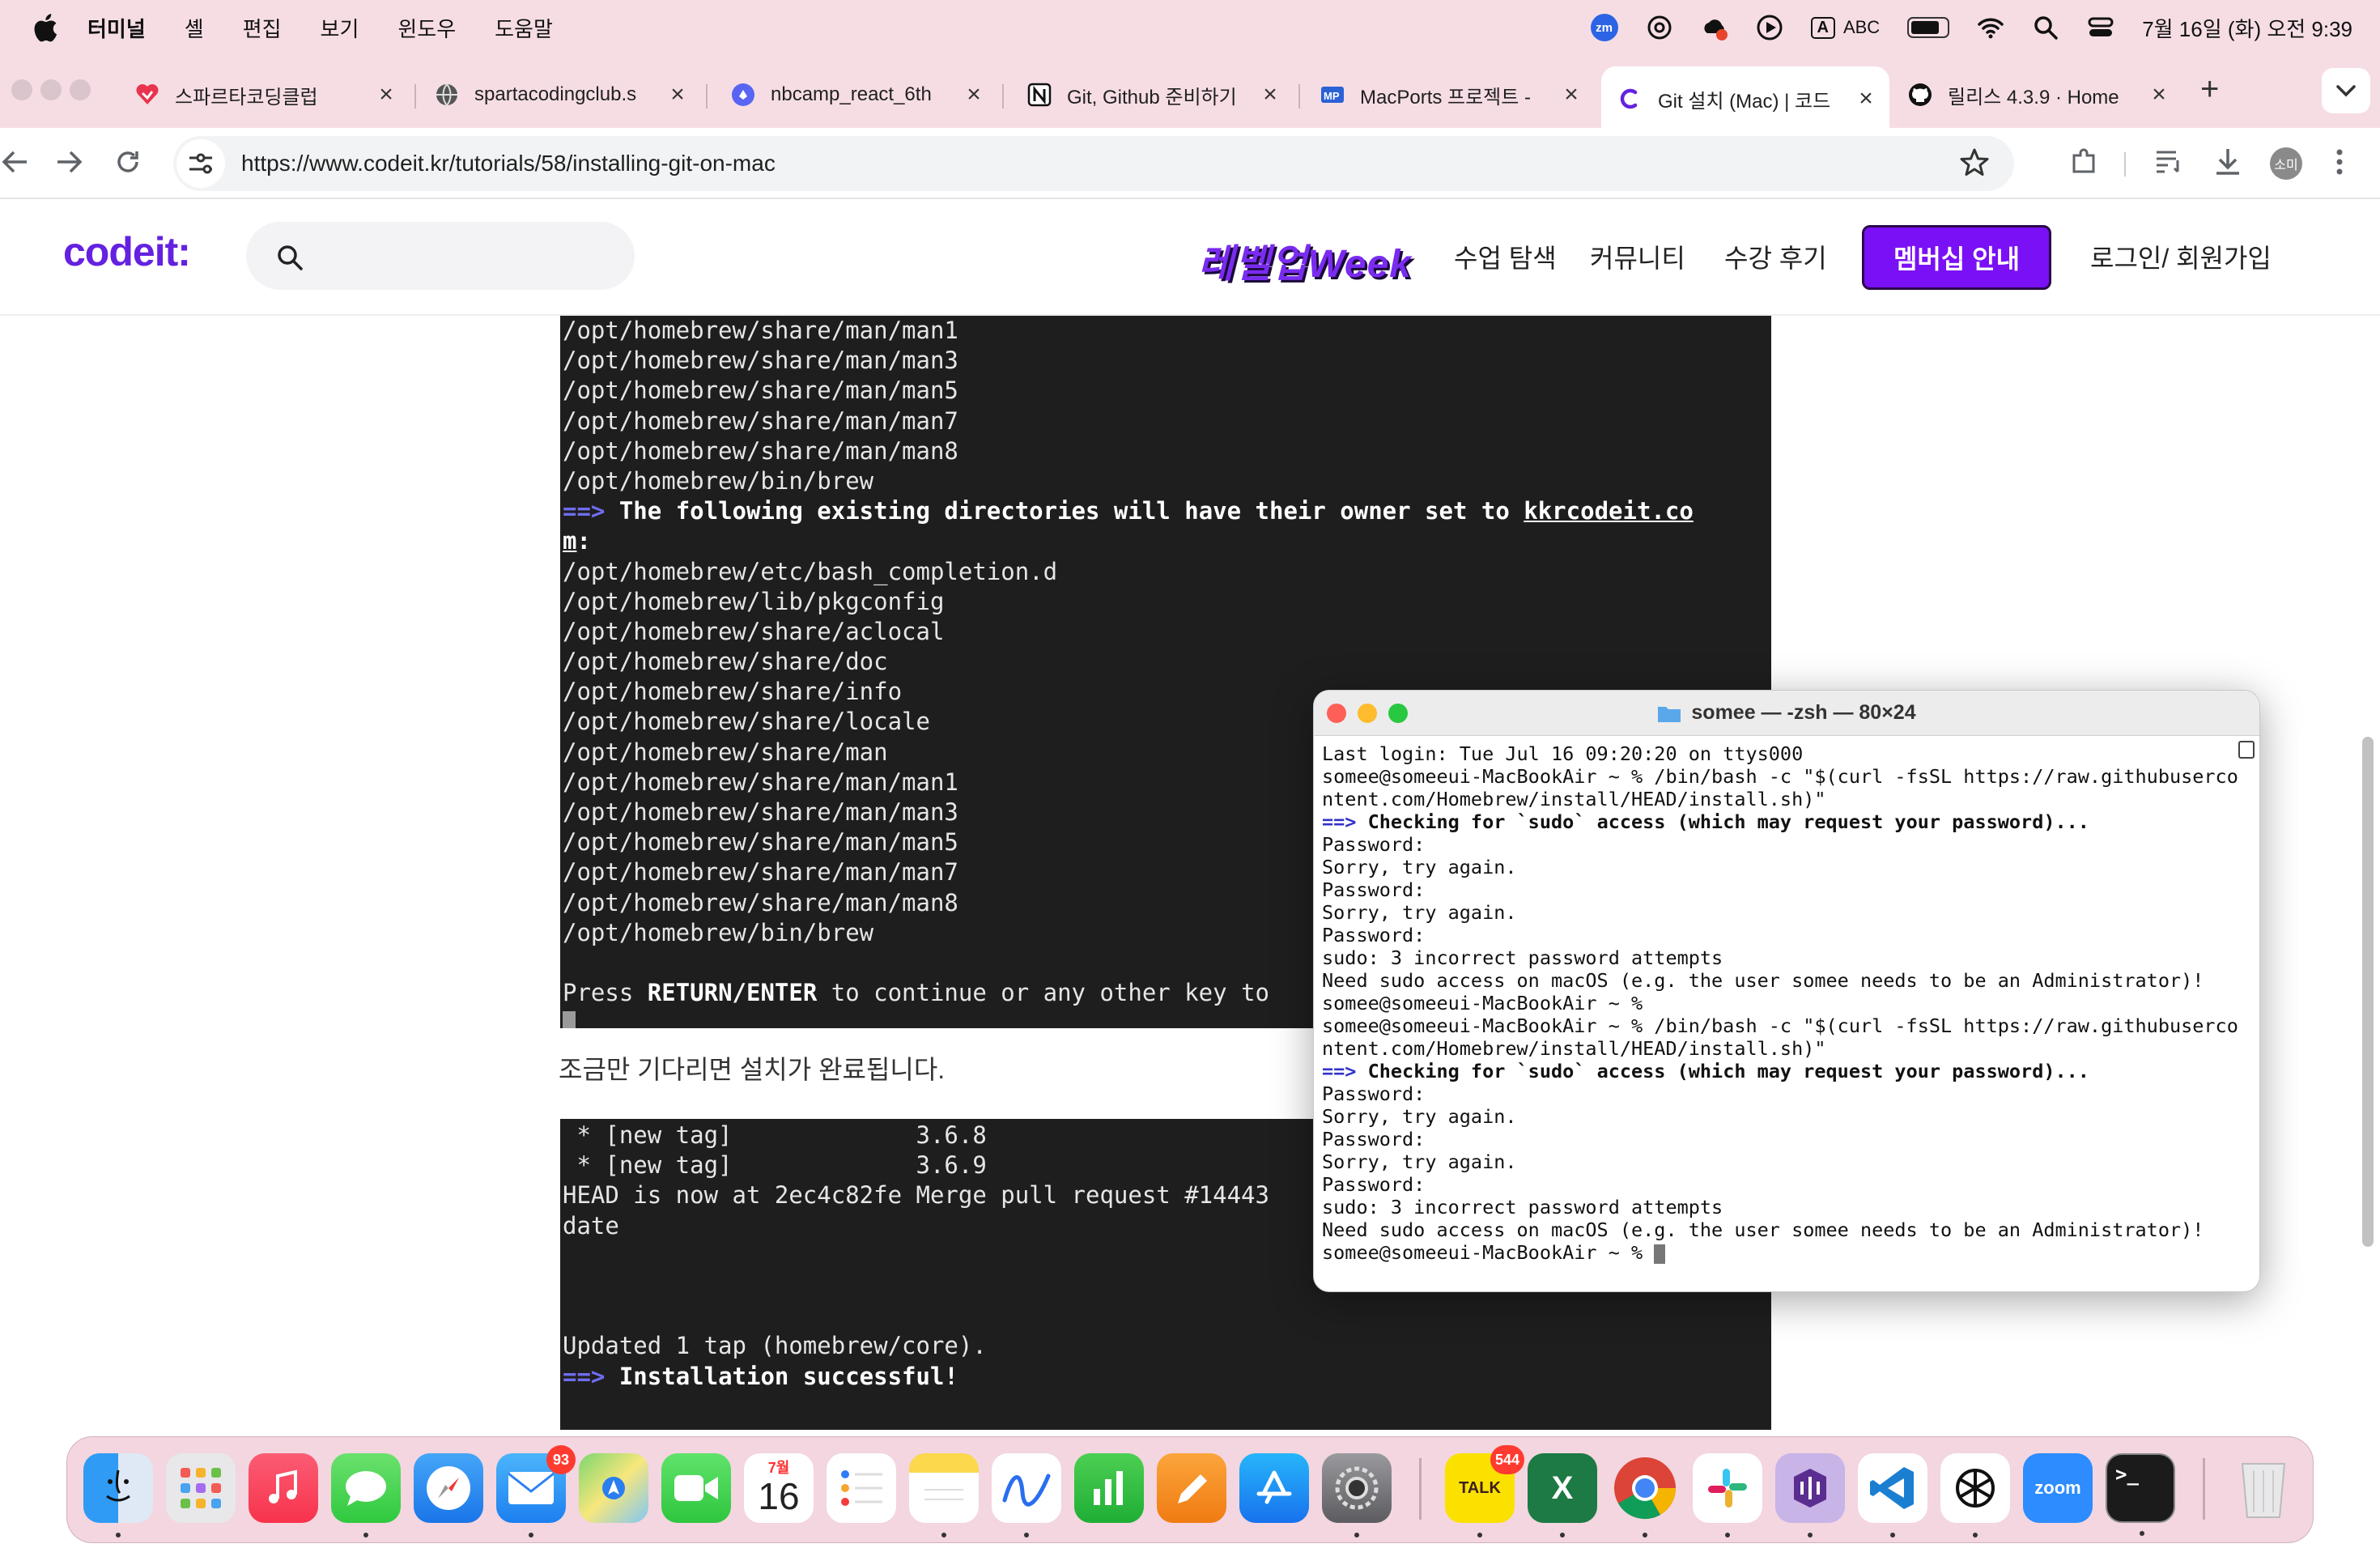  Describe the element at coordinates (2046, 27) in the screenshot. I see `spotlight-search-icon` at that location.